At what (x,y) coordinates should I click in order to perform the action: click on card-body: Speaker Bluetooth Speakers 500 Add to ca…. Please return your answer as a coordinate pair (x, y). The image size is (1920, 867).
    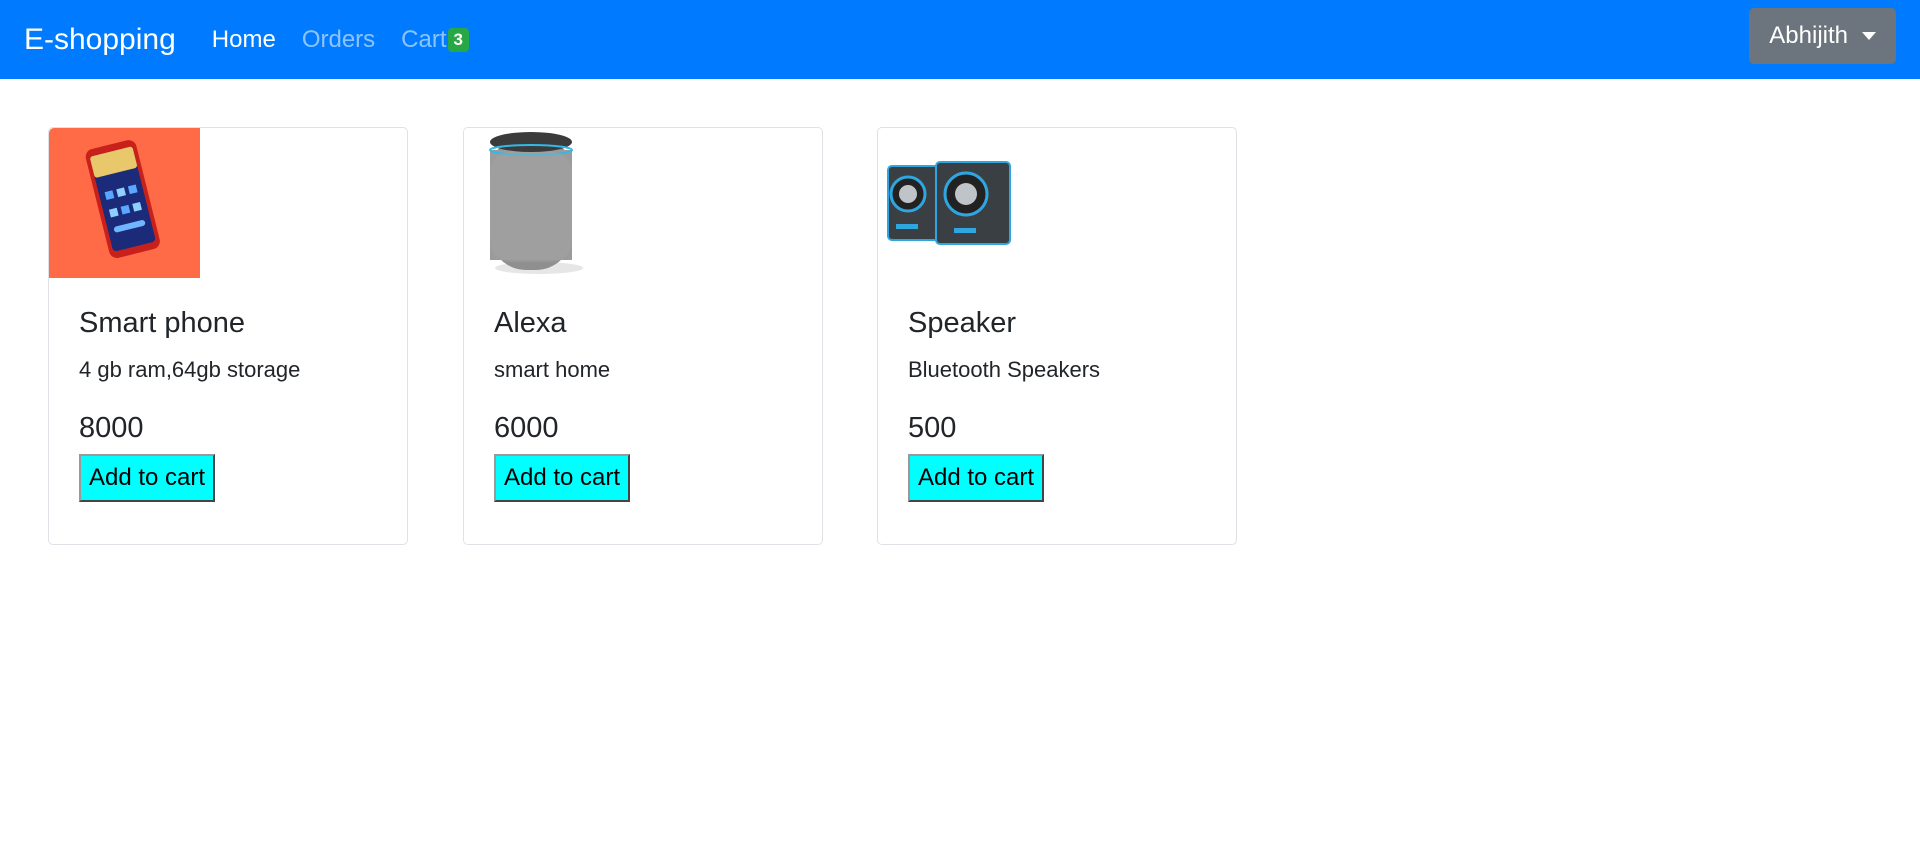
    Looking at the image, I should click on (1062, 402).